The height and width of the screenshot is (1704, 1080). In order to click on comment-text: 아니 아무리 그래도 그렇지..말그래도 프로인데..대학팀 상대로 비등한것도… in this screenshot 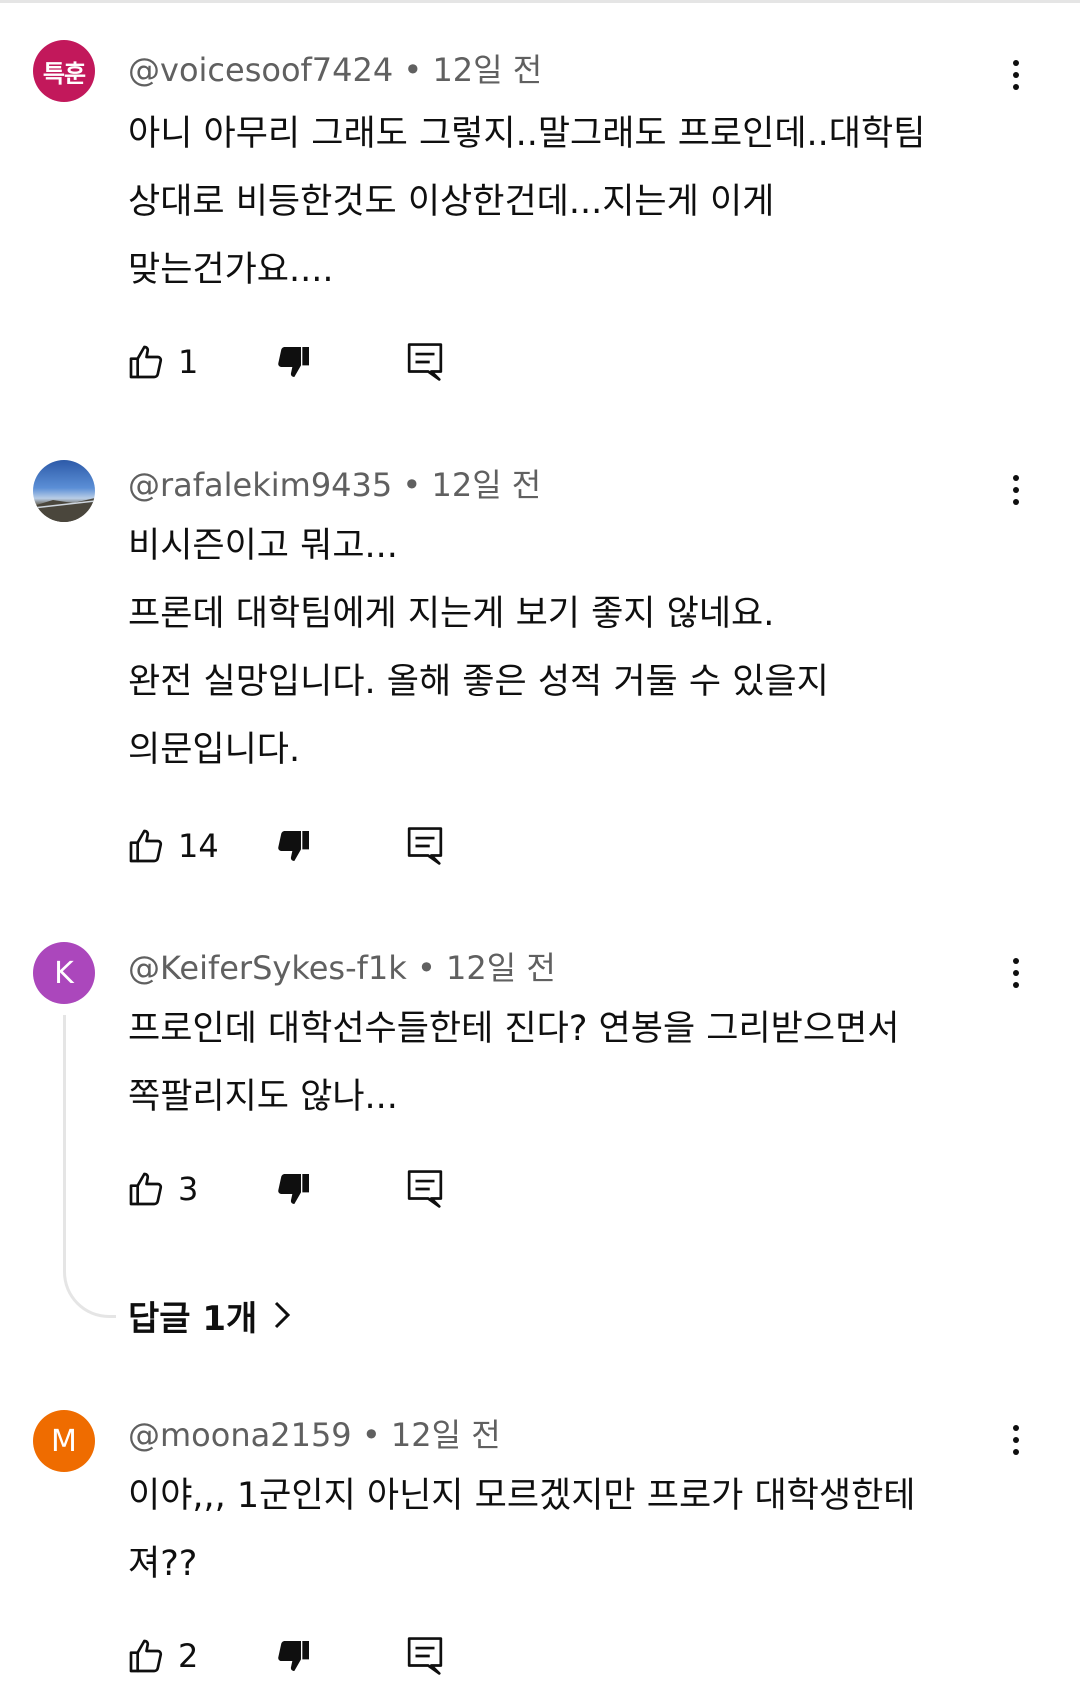, I will do `click(527, 202)`.